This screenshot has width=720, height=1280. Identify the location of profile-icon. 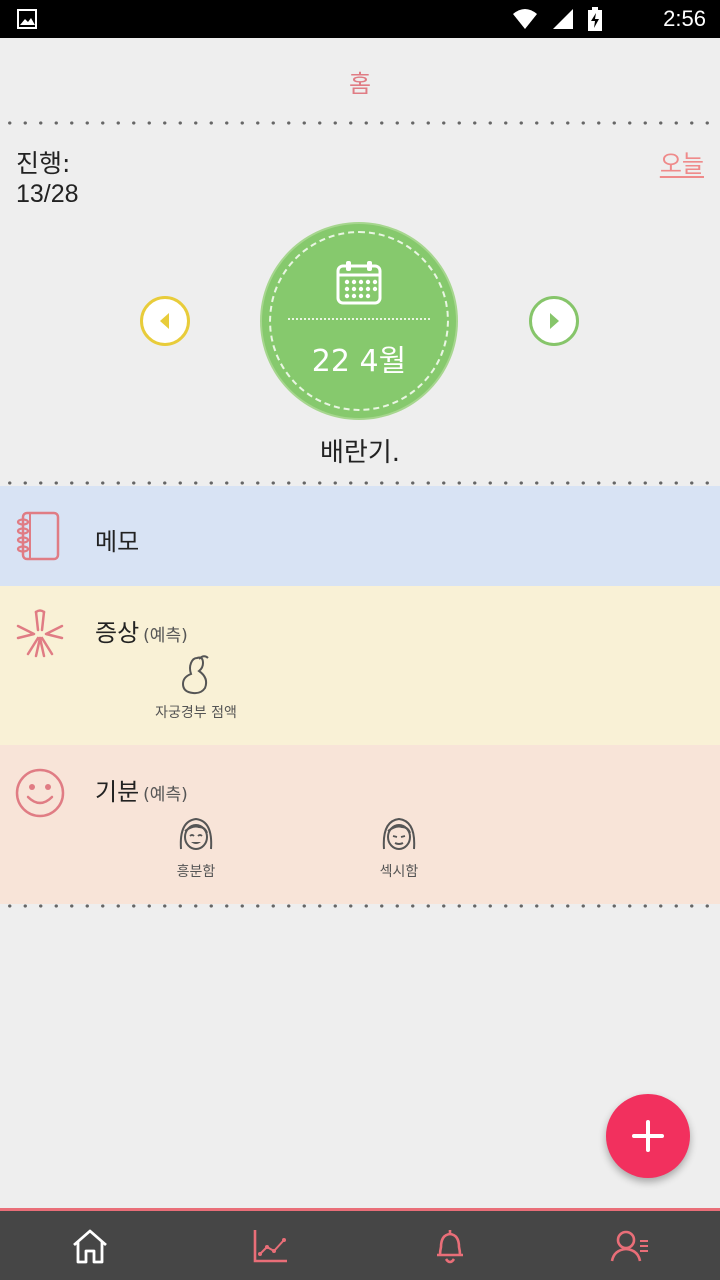
(629, 1245).